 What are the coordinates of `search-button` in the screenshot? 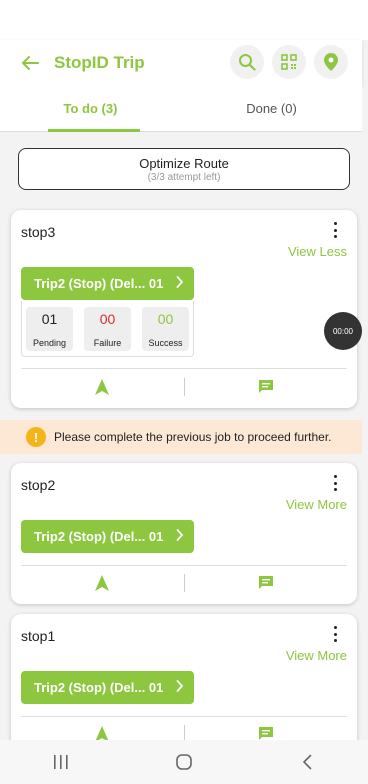 It's located at (247, 62).